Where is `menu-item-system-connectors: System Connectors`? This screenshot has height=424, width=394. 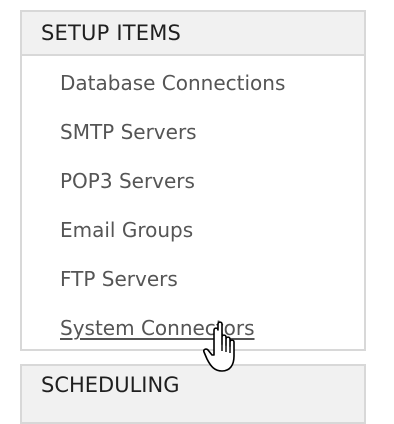
menu-item-system-connectors: System Connectors is located at coordinates (193, 327).